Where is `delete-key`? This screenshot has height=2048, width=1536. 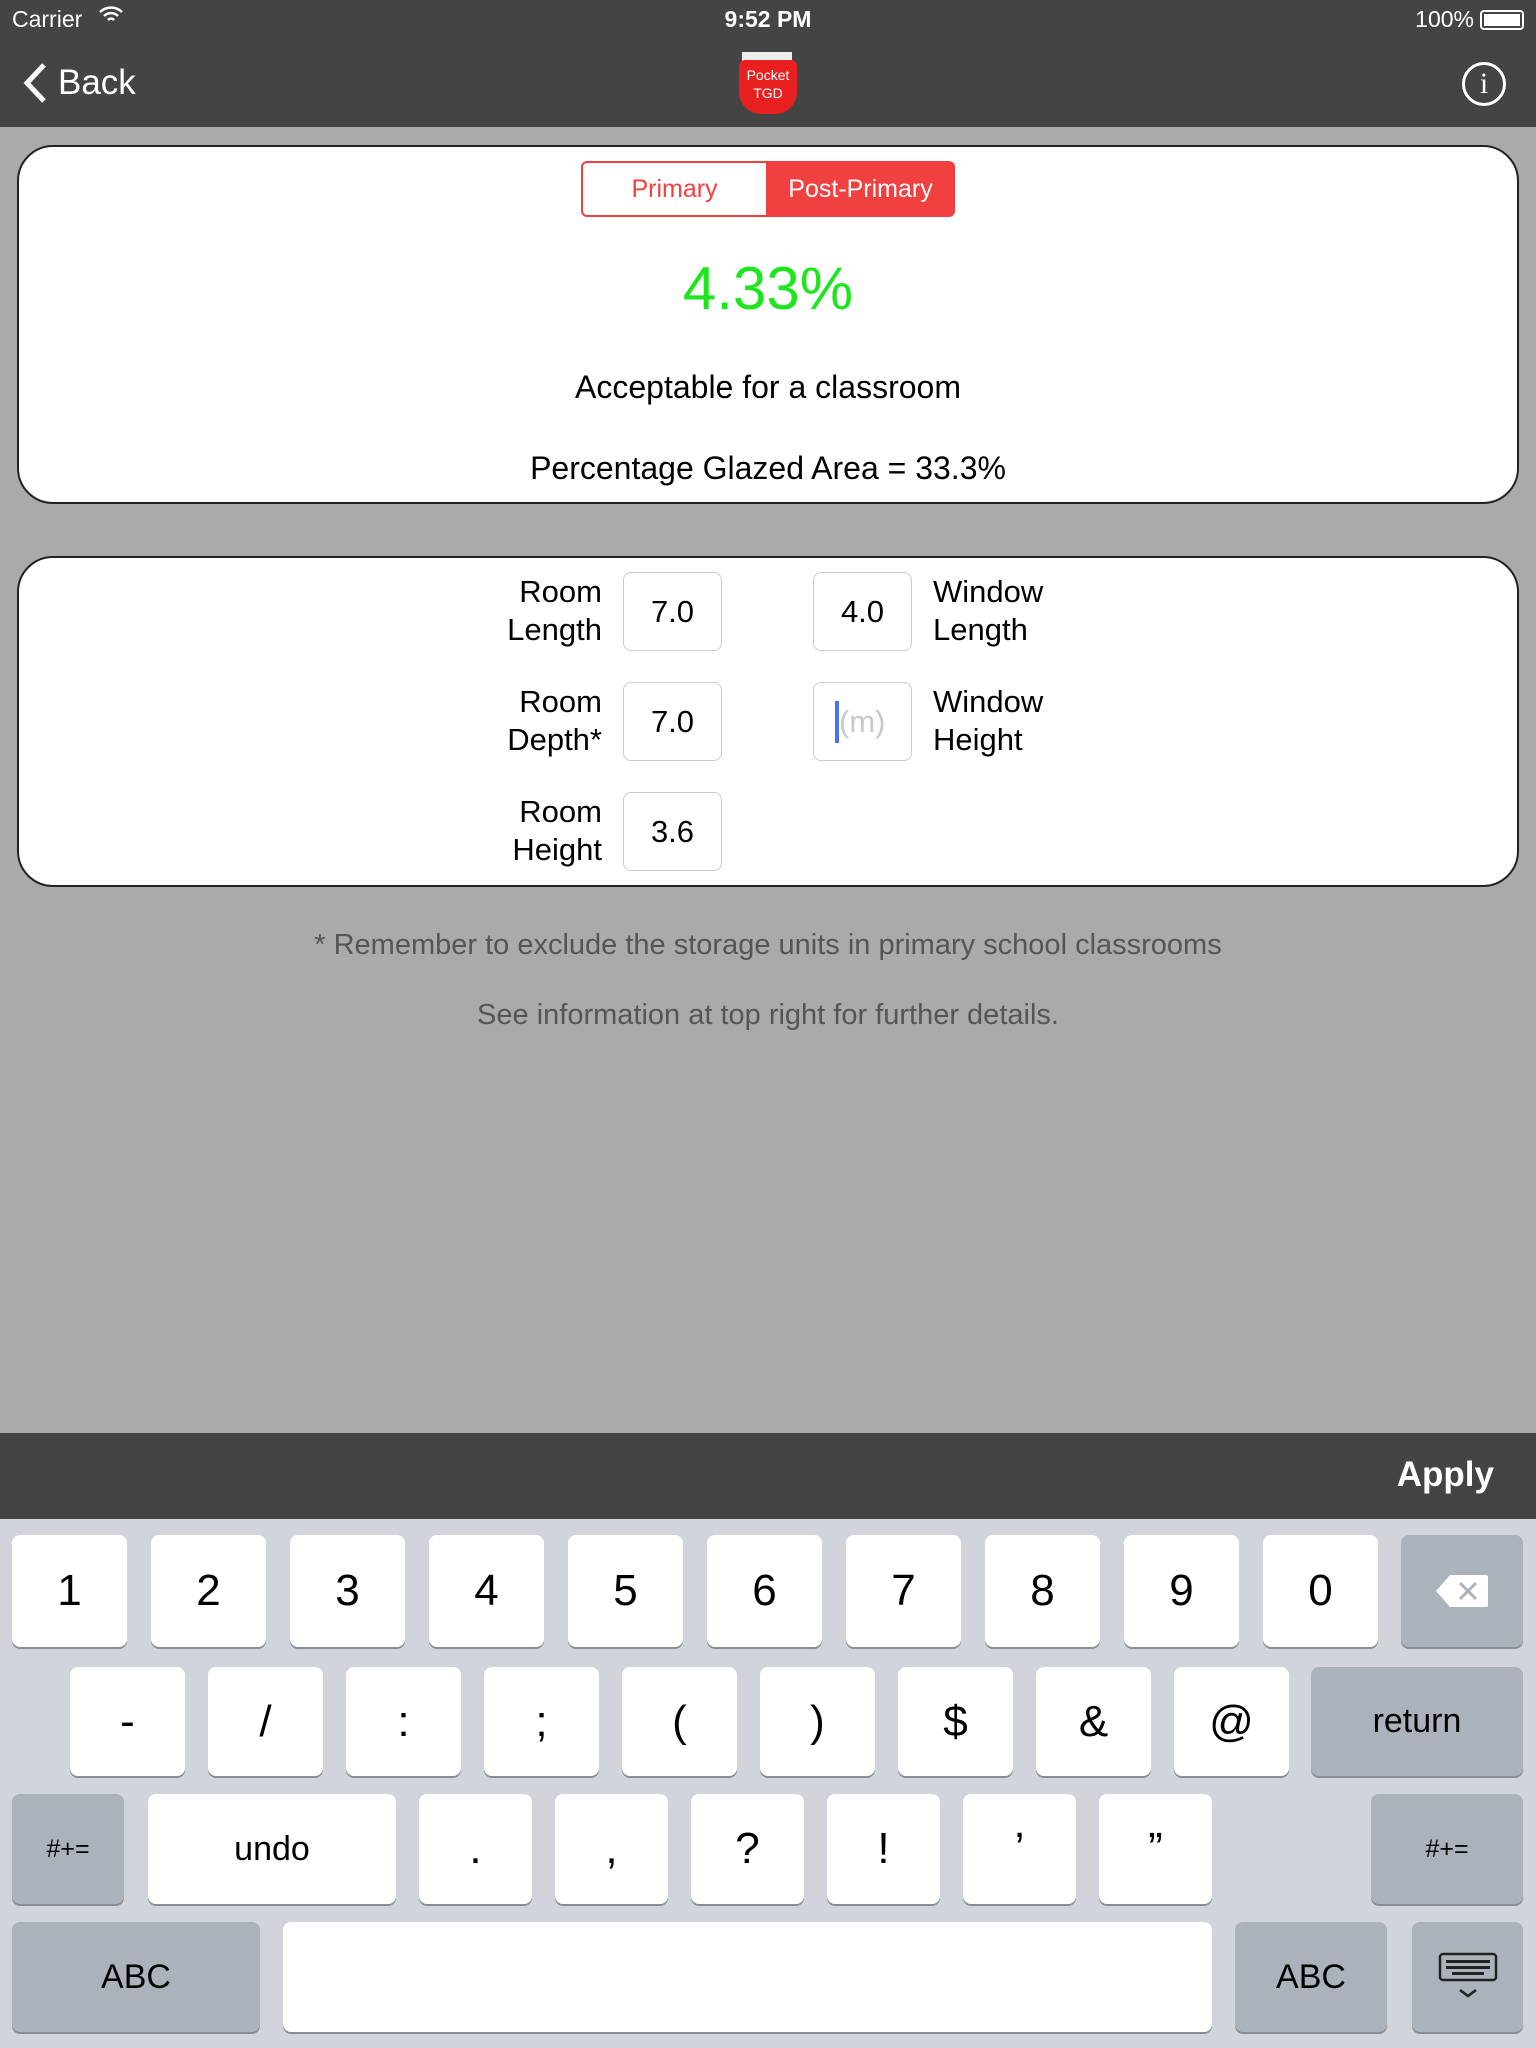
delete-key is located at coordinates (1462, 1591).